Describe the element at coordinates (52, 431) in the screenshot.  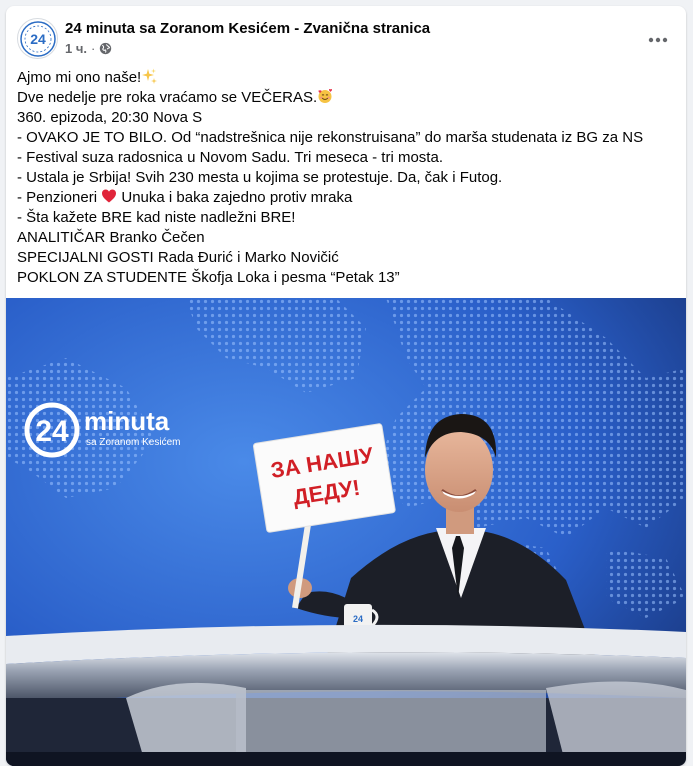
I see `logo-number: 24` at that location.